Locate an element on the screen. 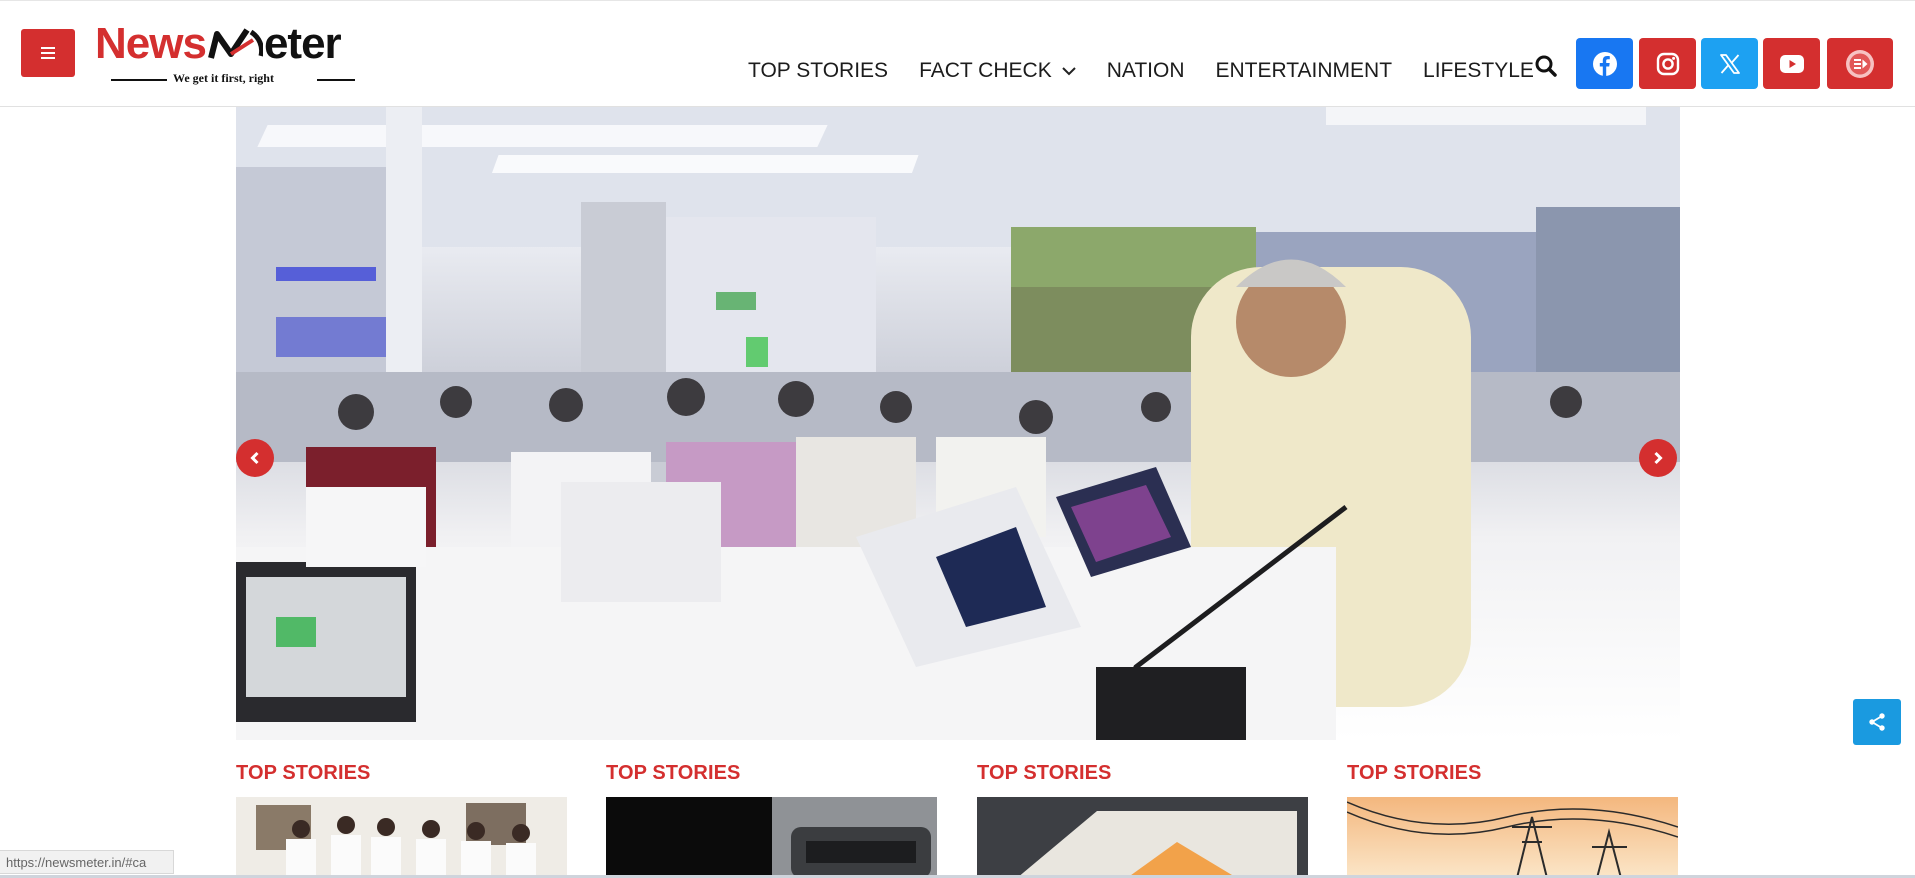 The width and height of the screenshot is (1915, 878). x-icon is located at coordinates (1729, 63).